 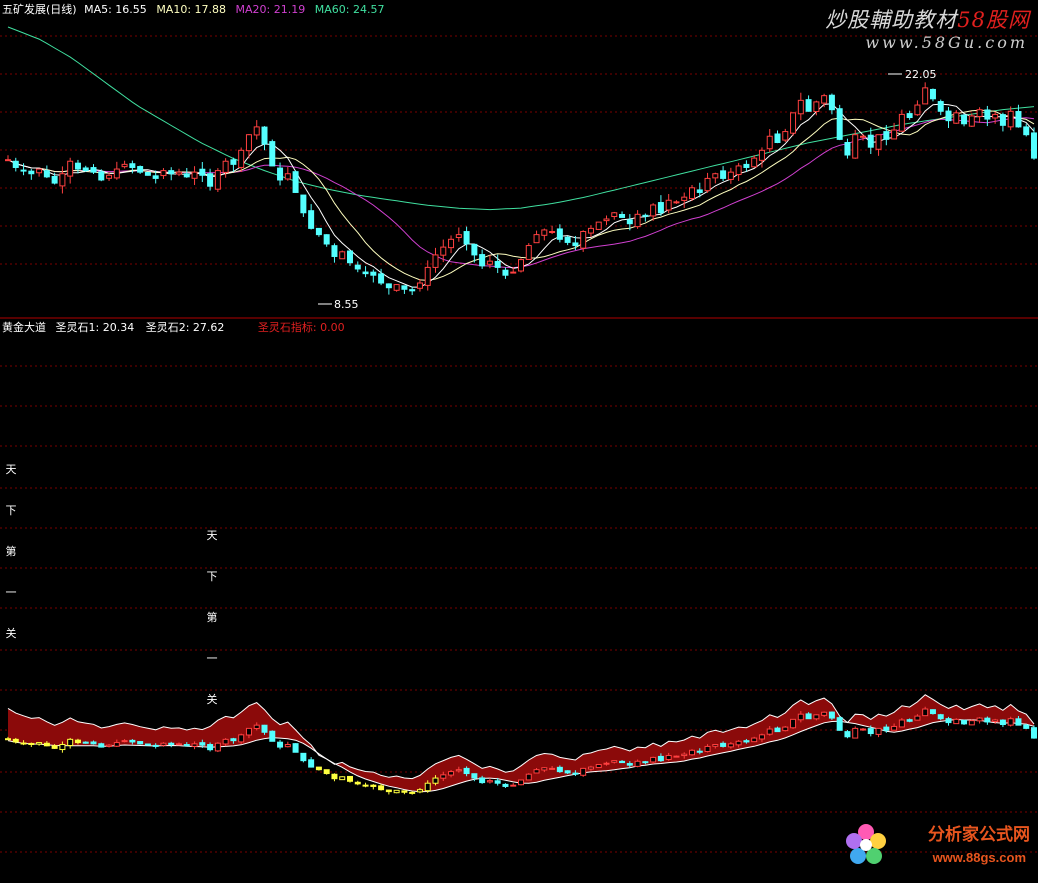 I want to click on stock-name: 五矿发展(日线), so click(x=39, y=9).